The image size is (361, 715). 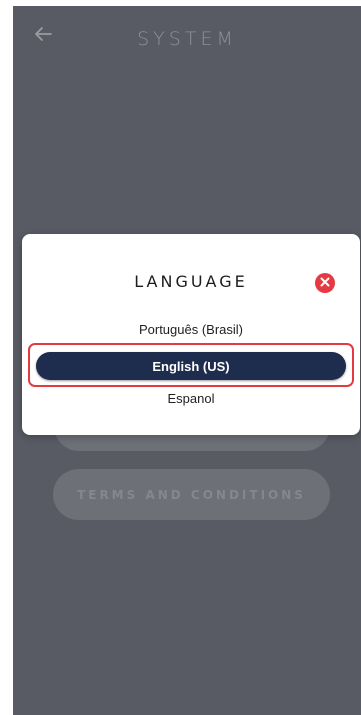 What do you see at coordinates (191, 329) in the screenshot?
I see `language-option-portuguese: Português (Brasil)` at bounding box center [191, 329].